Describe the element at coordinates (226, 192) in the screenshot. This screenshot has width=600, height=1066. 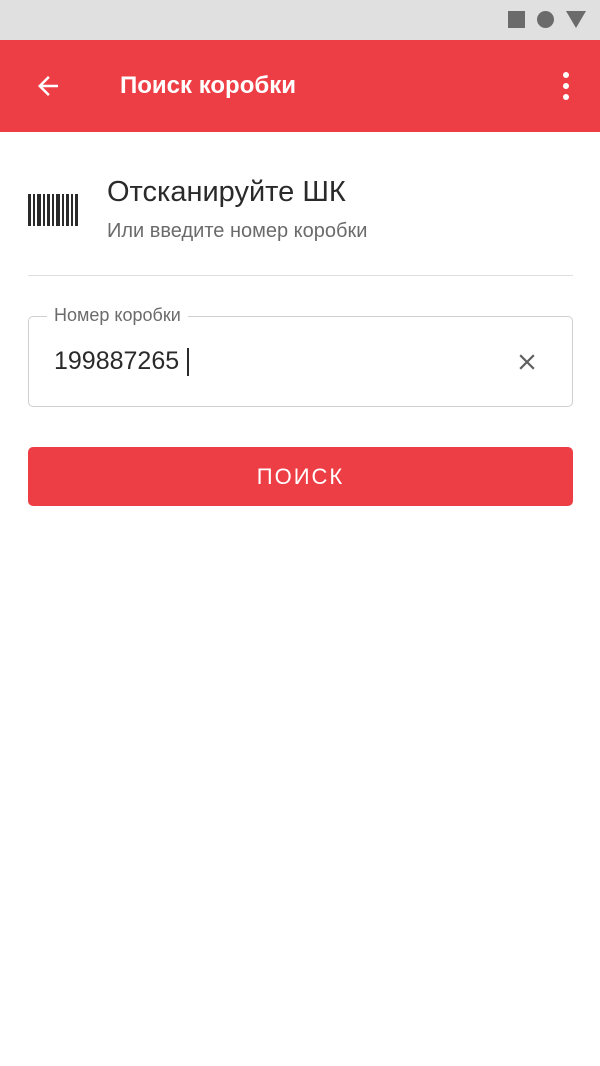
I see `scan-title: Отсканируйте ШК` at that location.